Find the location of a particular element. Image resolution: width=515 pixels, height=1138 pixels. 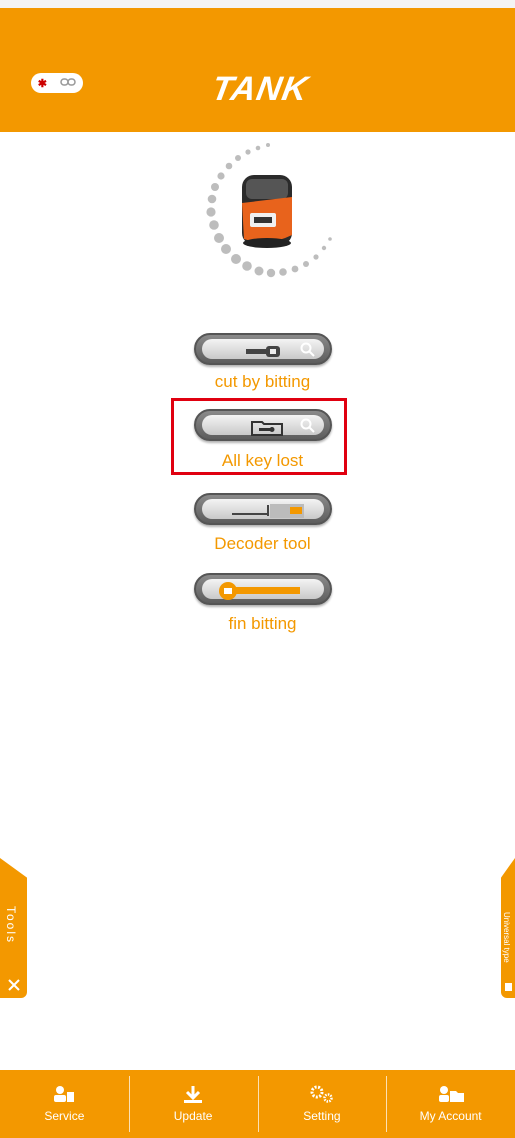

link-icon is located at coordinates (68, 83).